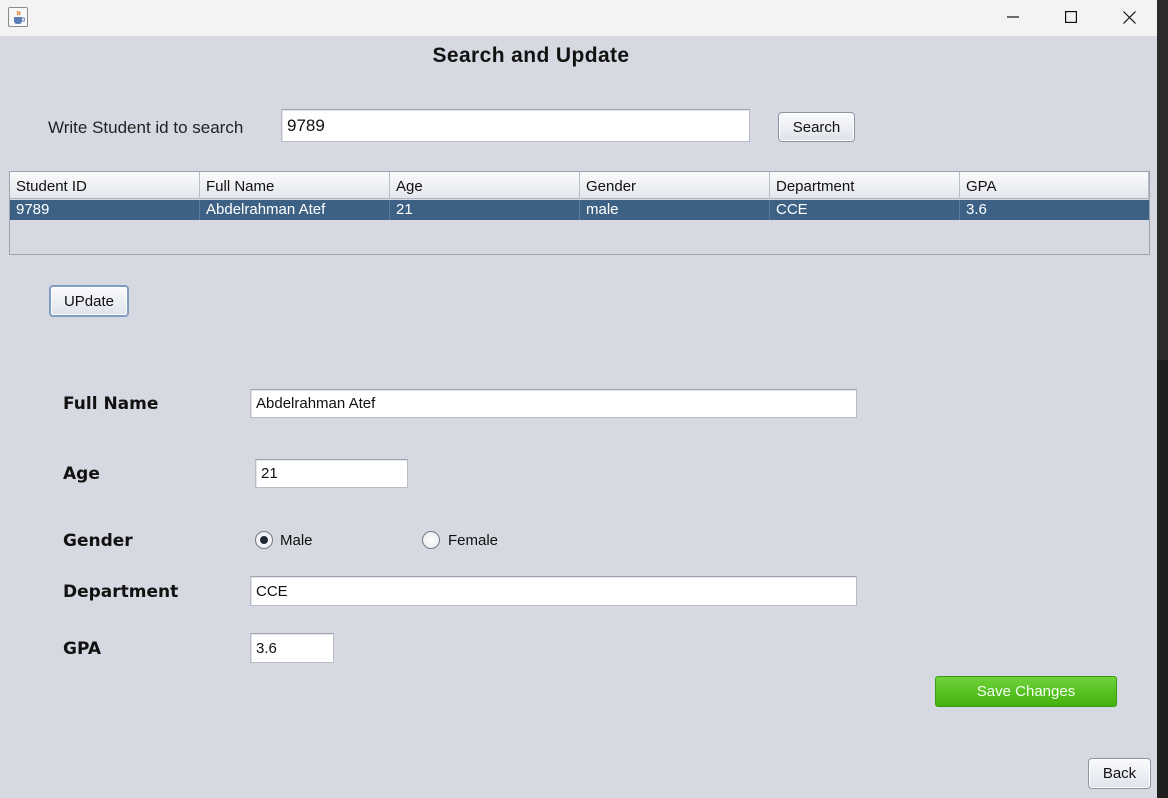  What do you see at coordinates (675, 185) in the screenshot?
I see `column-header-gender: Gender` at bounding box center [675, 185].